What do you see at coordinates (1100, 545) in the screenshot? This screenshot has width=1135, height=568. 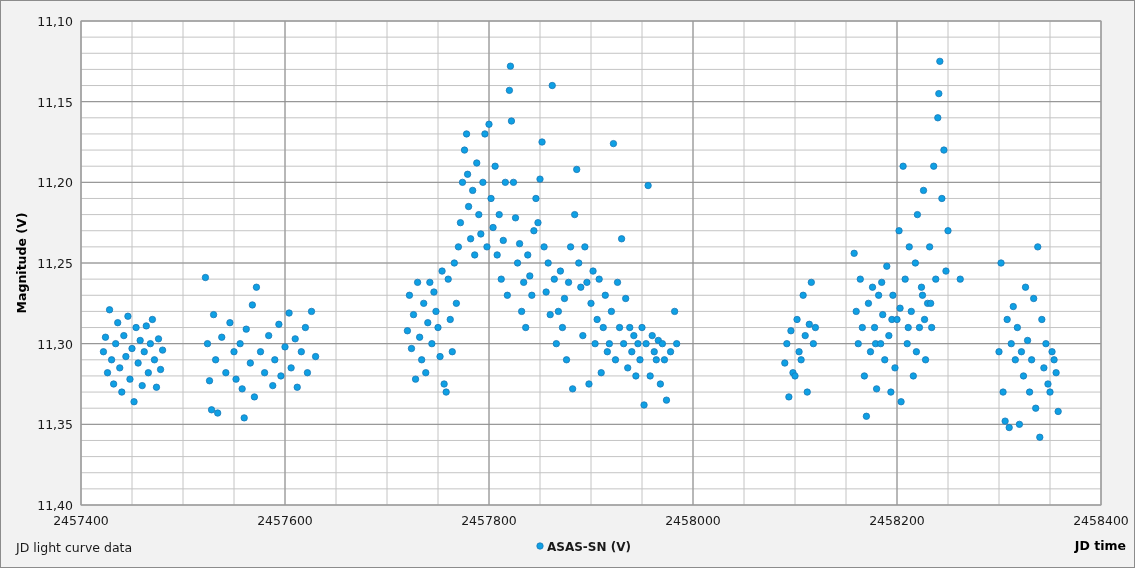 I see `axis-title: JD time` at bounding box center [1100, 545].